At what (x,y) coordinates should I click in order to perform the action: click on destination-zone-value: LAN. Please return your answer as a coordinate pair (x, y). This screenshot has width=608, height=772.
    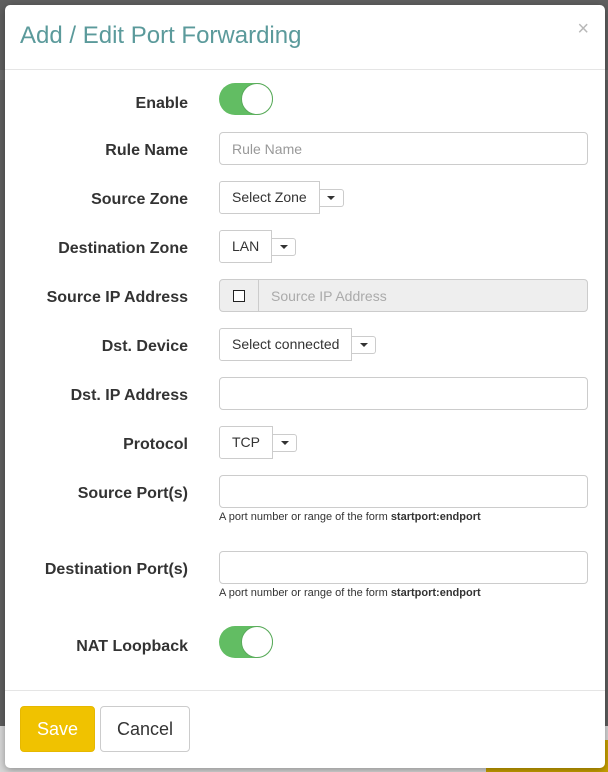
    Looking at the image, I should click on (246, 246).